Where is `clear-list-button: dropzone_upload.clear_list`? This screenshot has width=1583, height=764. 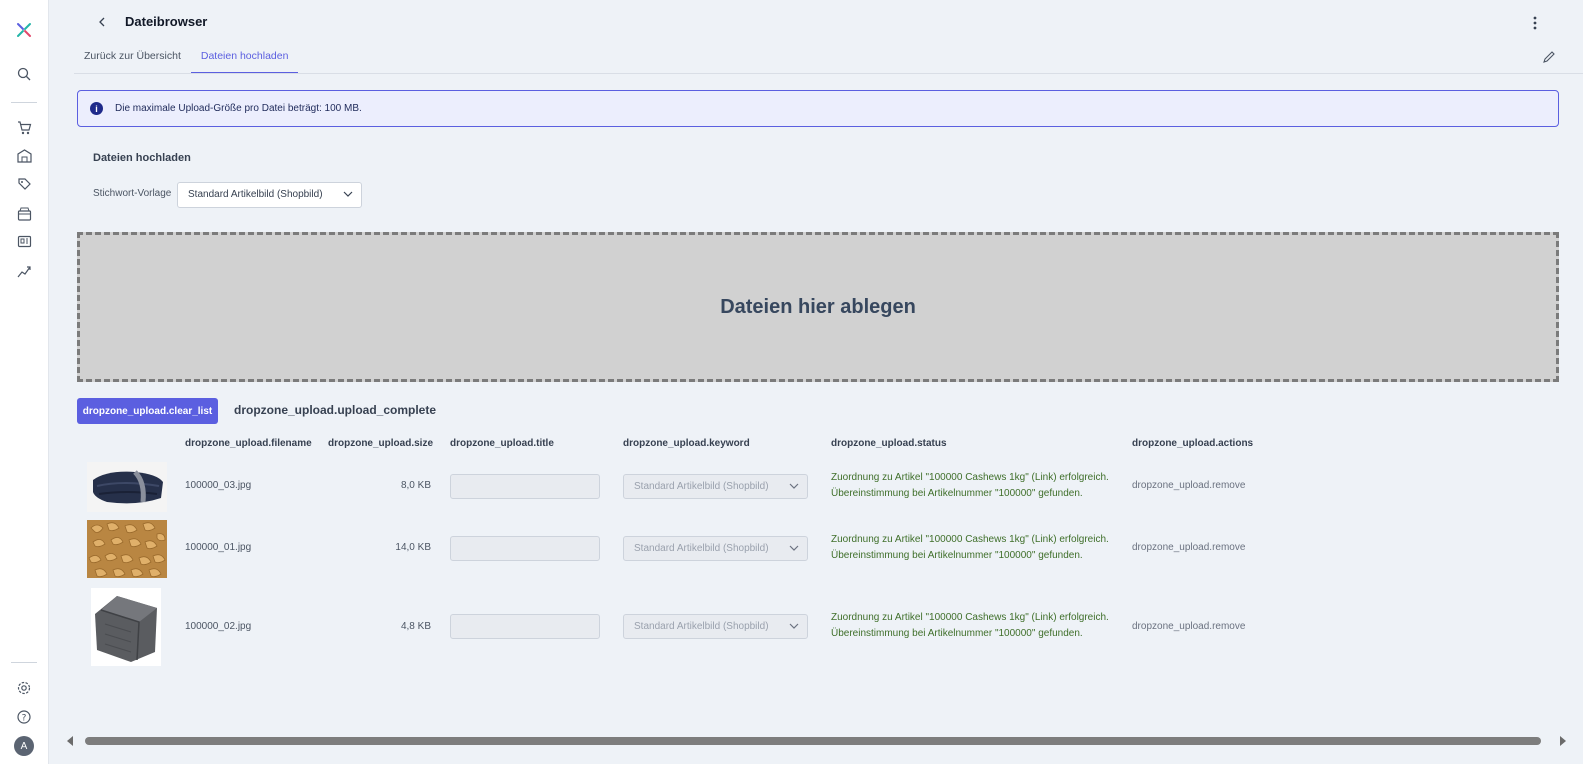 clear-list-button: dropzone_upload.clear_list is located at coordinates (147, 411).